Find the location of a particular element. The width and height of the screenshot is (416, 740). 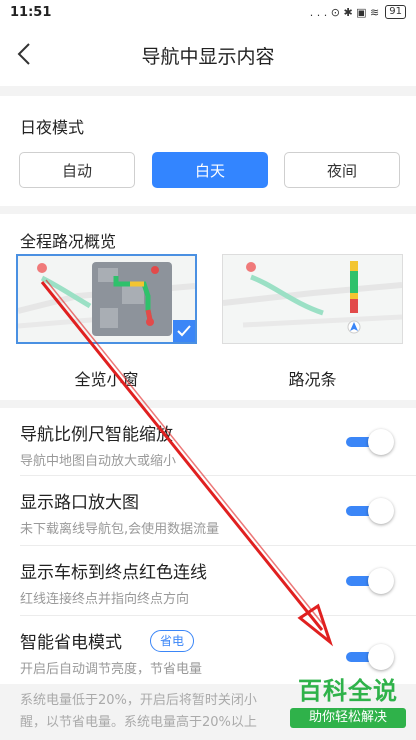

watermark-logo: 百科全说 助你轻松解决 is located at coordinates (348, 702).